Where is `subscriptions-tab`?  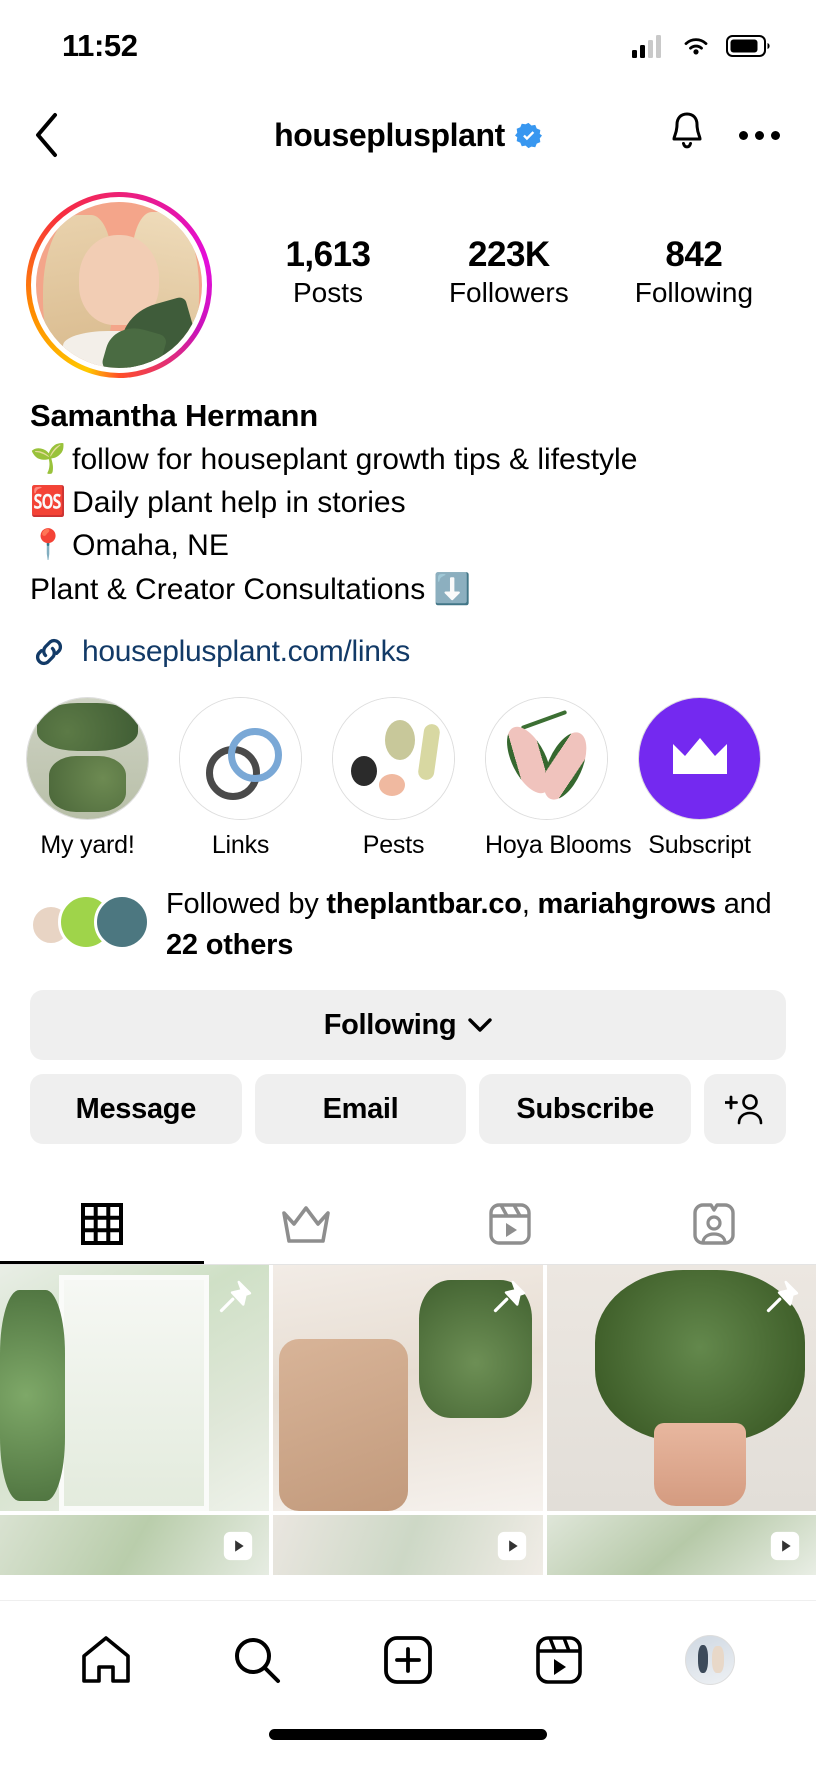 subscriptions-tab is located at coordinates (306, 1225).